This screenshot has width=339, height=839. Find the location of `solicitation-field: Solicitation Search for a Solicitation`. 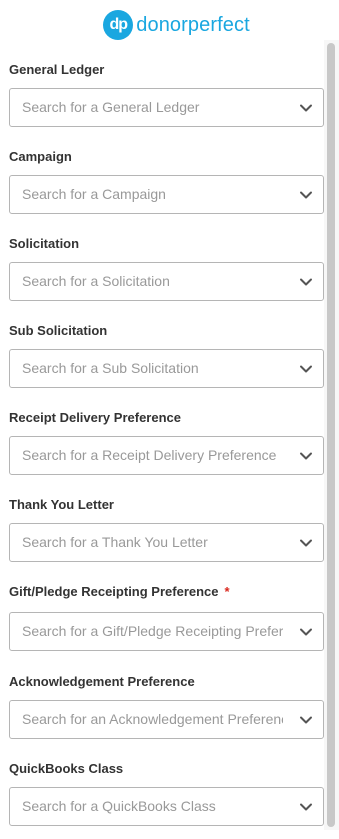

solicitation-field: Solicitation Search for a Solicitation is located at coordinates (166, 267).